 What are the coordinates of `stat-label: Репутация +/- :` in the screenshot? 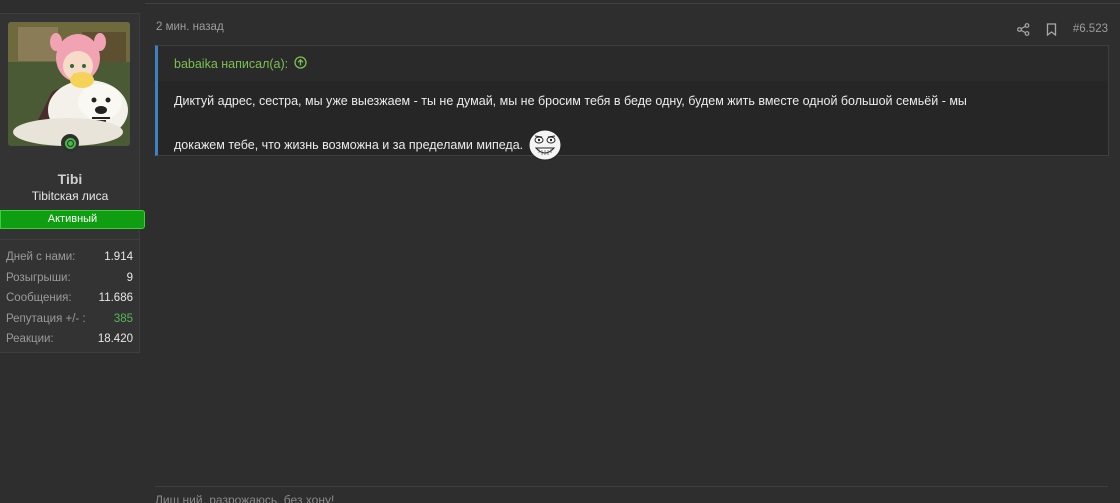 It's located at (46, 318).